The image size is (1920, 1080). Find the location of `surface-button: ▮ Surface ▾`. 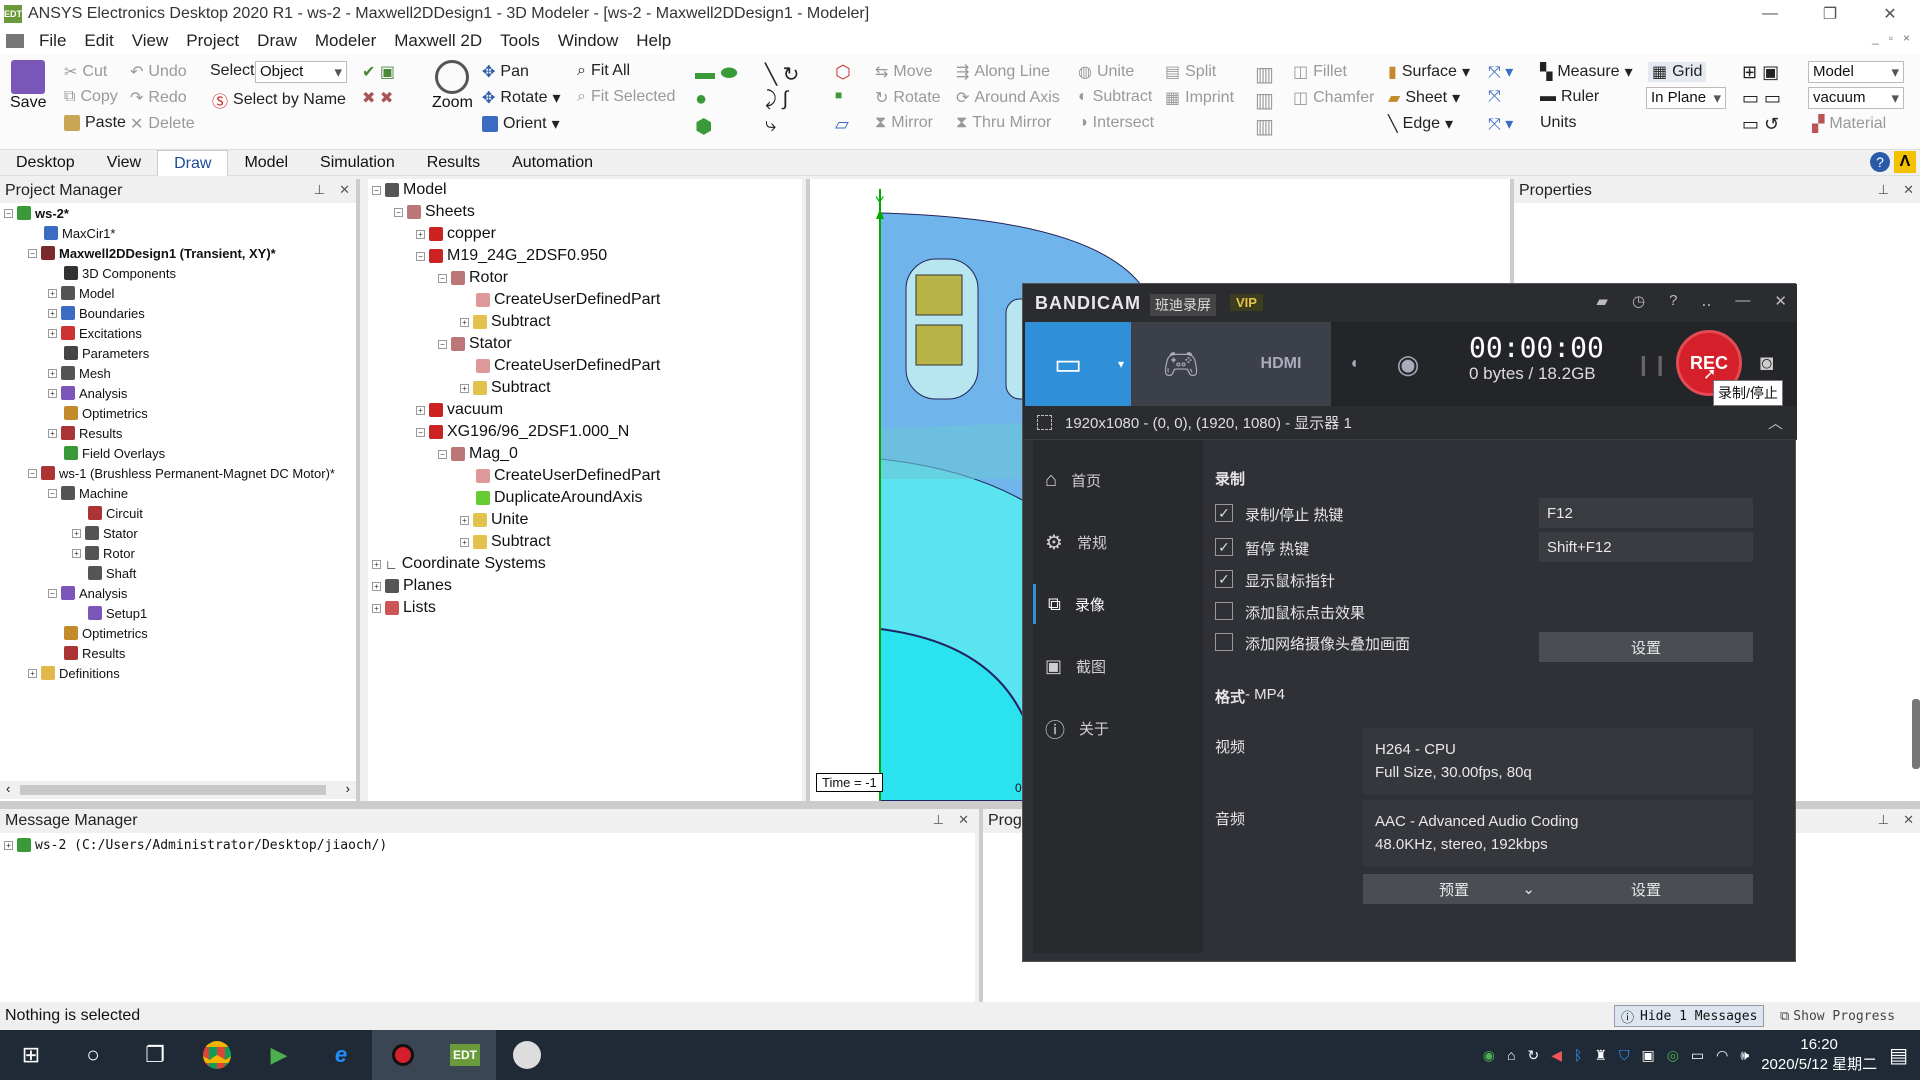

surface-button: ▮ Surface ▾ is located at coordinates (1429, 72).